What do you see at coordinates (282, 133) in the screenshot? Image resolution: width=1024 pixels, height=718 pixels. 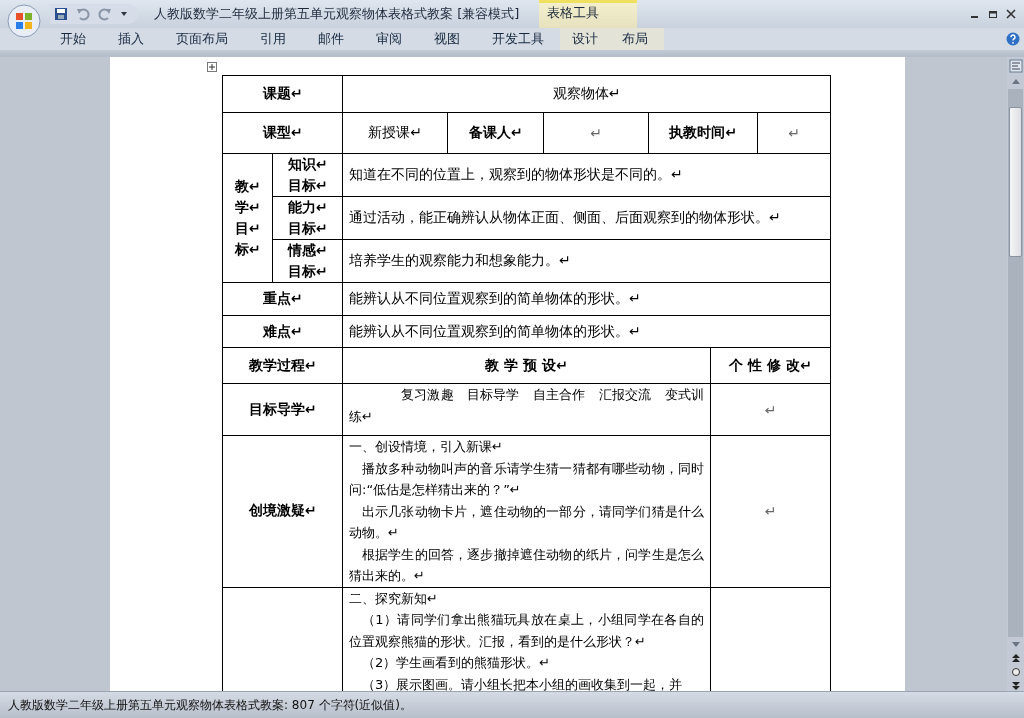 I see `table-cell: 课型↵` at bounding box center [282, 133].